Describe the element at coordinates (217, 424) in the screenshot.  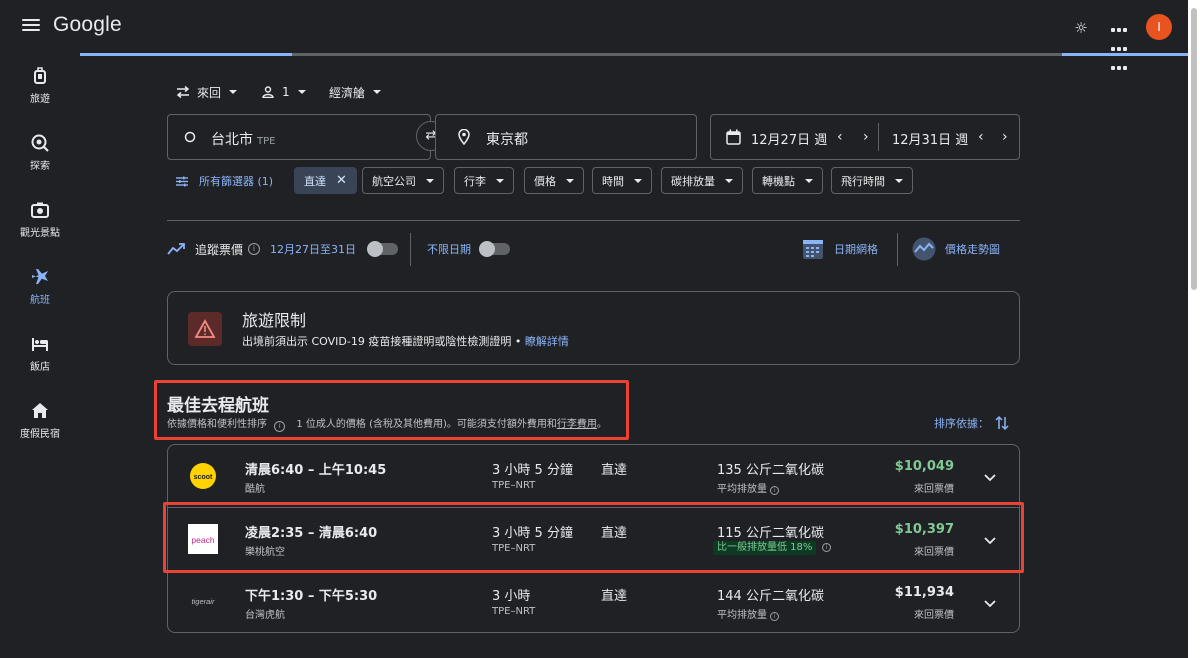
I see `sort-note: 依據價格和便利性排序` at that location.